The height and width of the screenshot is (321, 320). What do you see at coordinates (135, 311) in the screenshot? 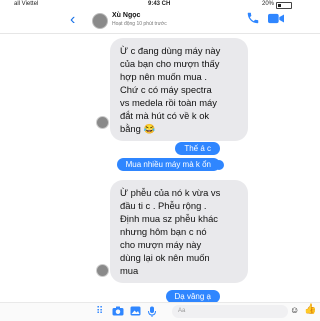
I see `image-icon` at bounding box center [135, 311].